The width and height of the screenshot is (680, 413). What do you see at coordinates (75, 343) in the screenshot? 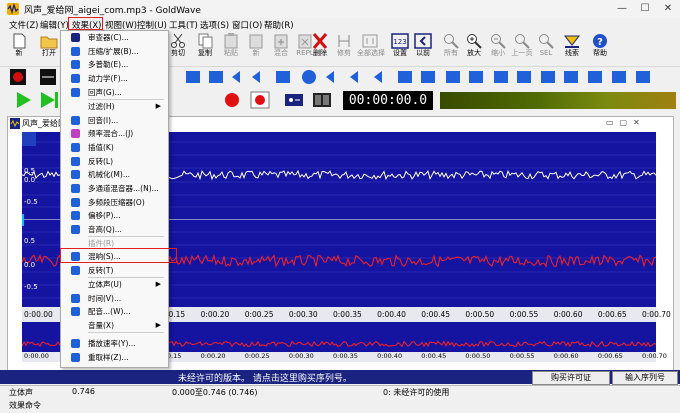
I see `playback-rate-icon` at bounding box center [75, 343].